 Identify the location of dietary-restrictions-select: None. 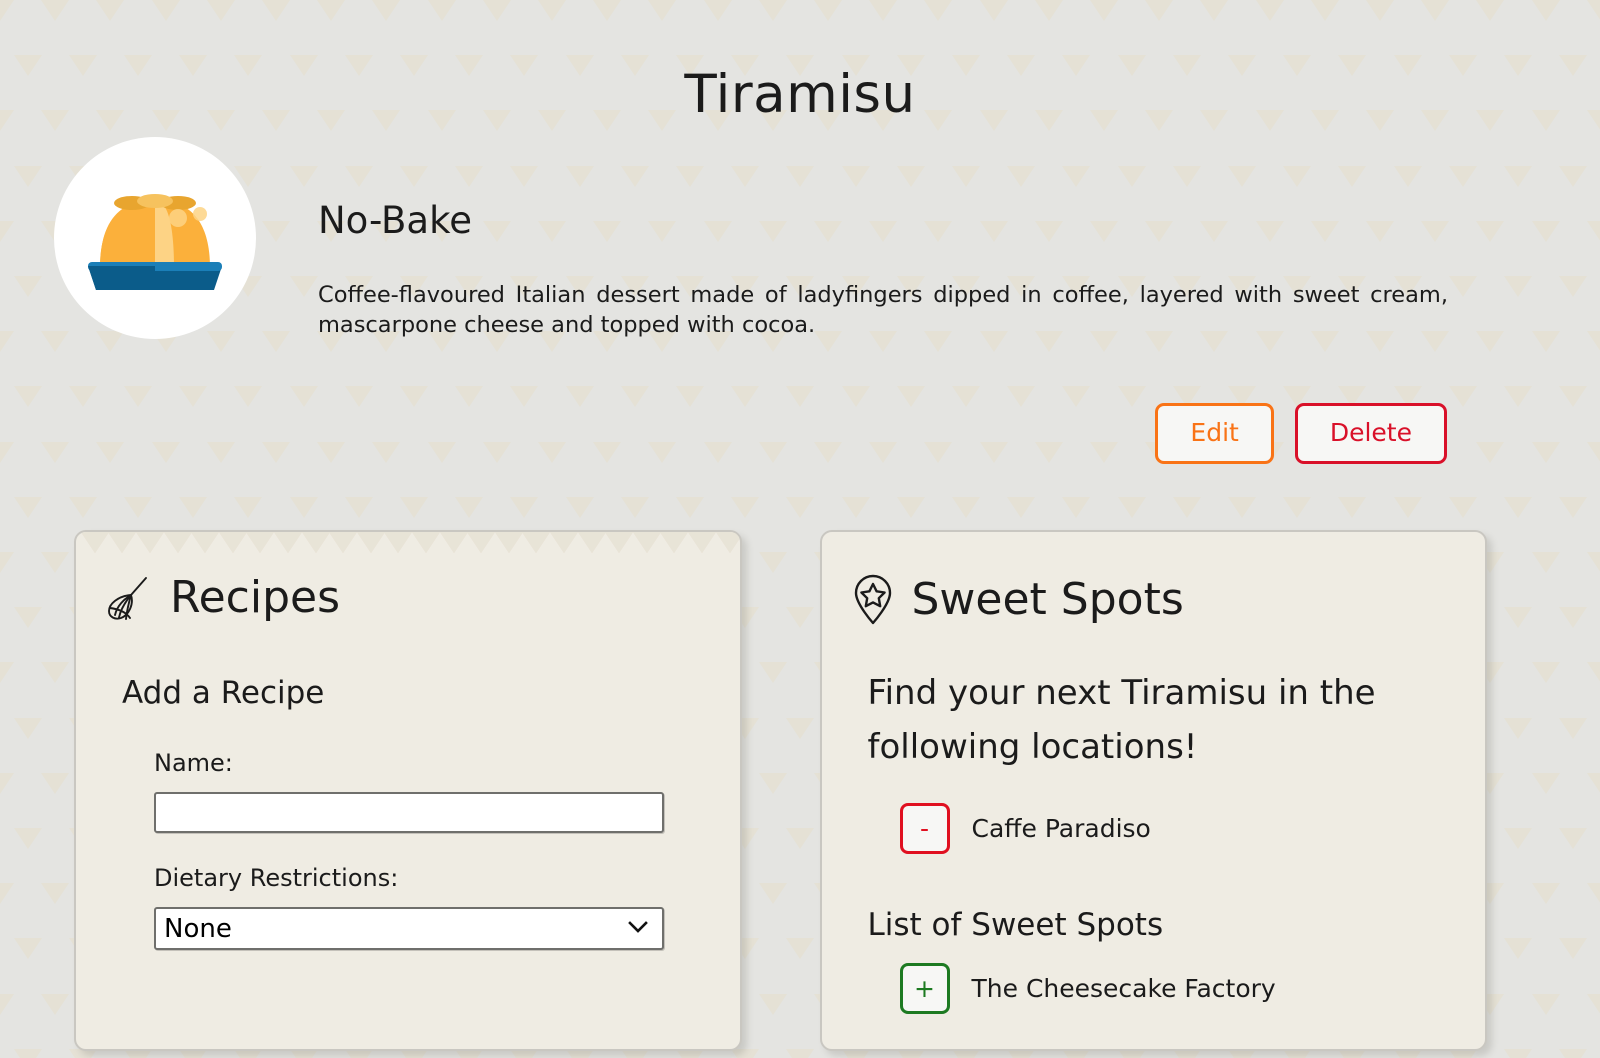
(409, 928).